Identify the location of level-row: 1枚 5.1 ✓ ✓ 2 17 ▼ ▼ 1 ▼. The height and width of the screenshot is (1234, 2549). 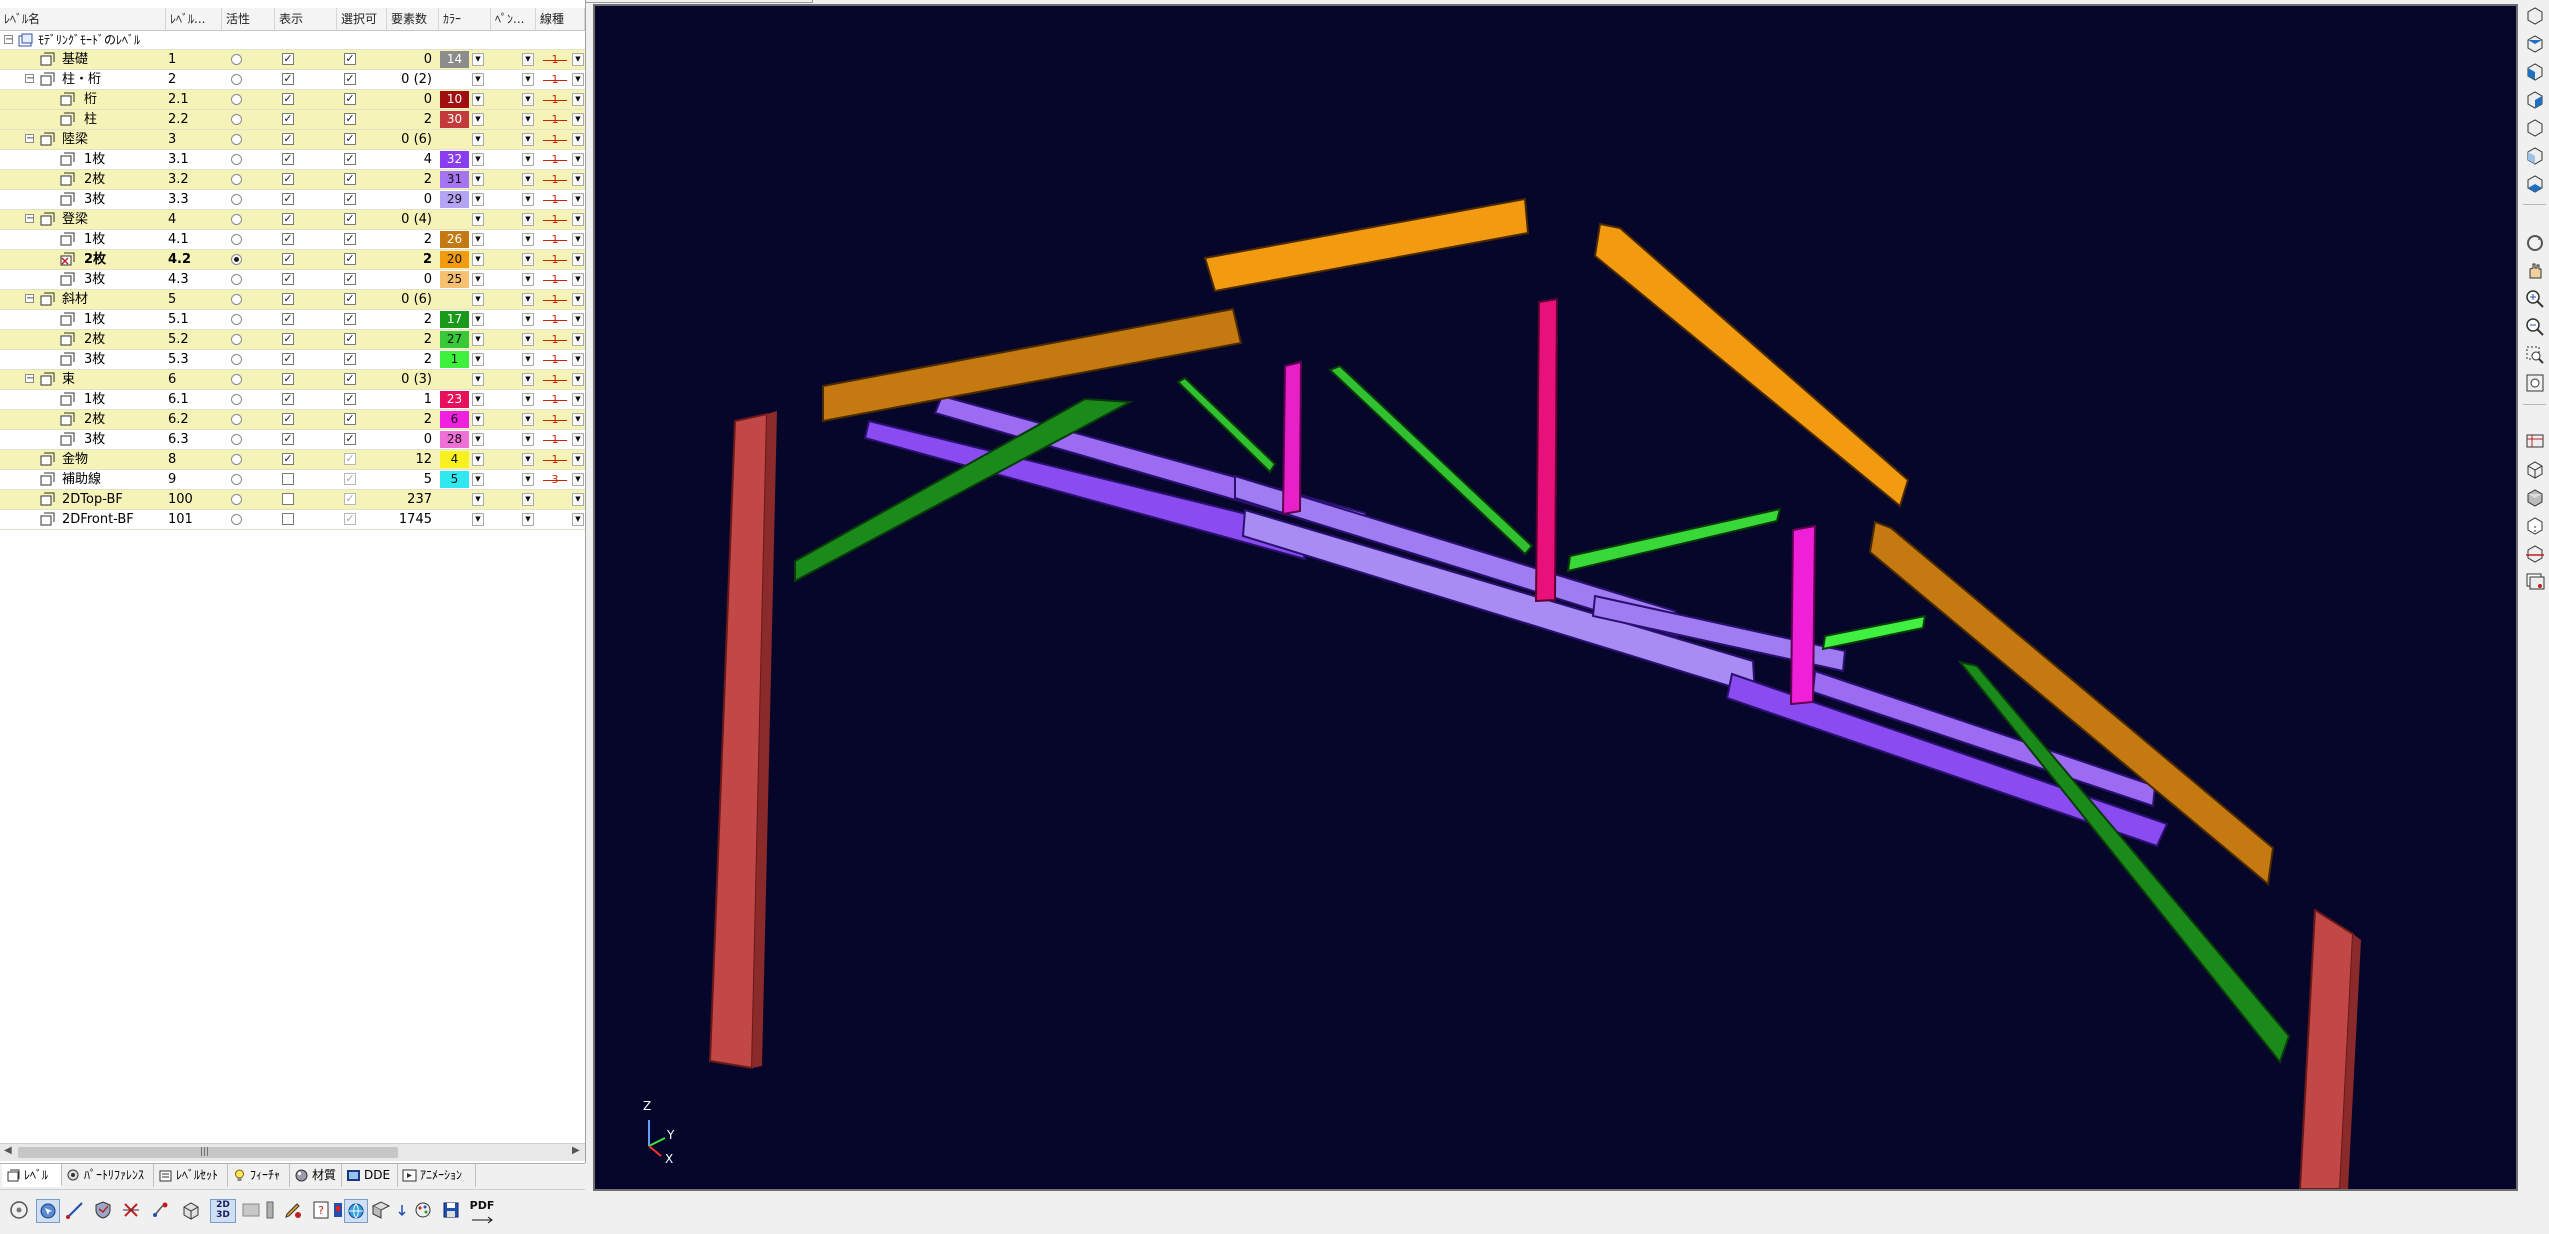
(292, 320).